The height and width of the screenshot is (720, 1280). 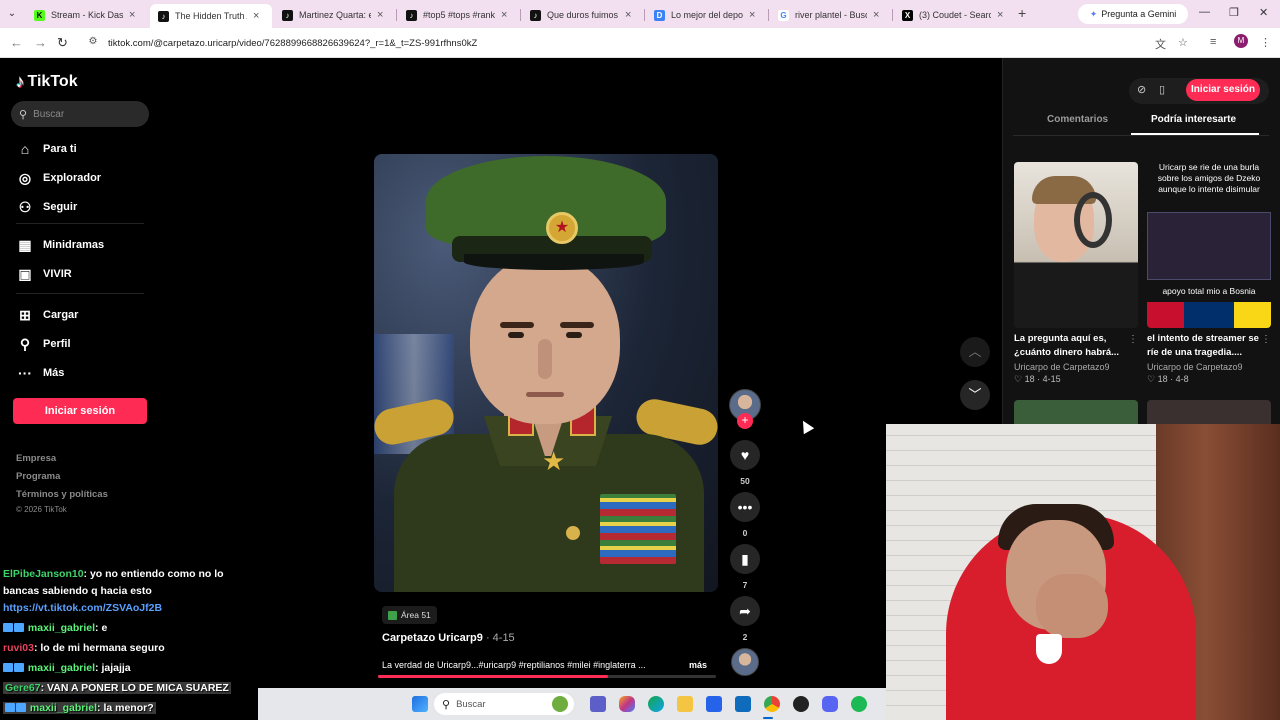 I want to click on follow-plus-icon: +, so click(x=745, y=421).